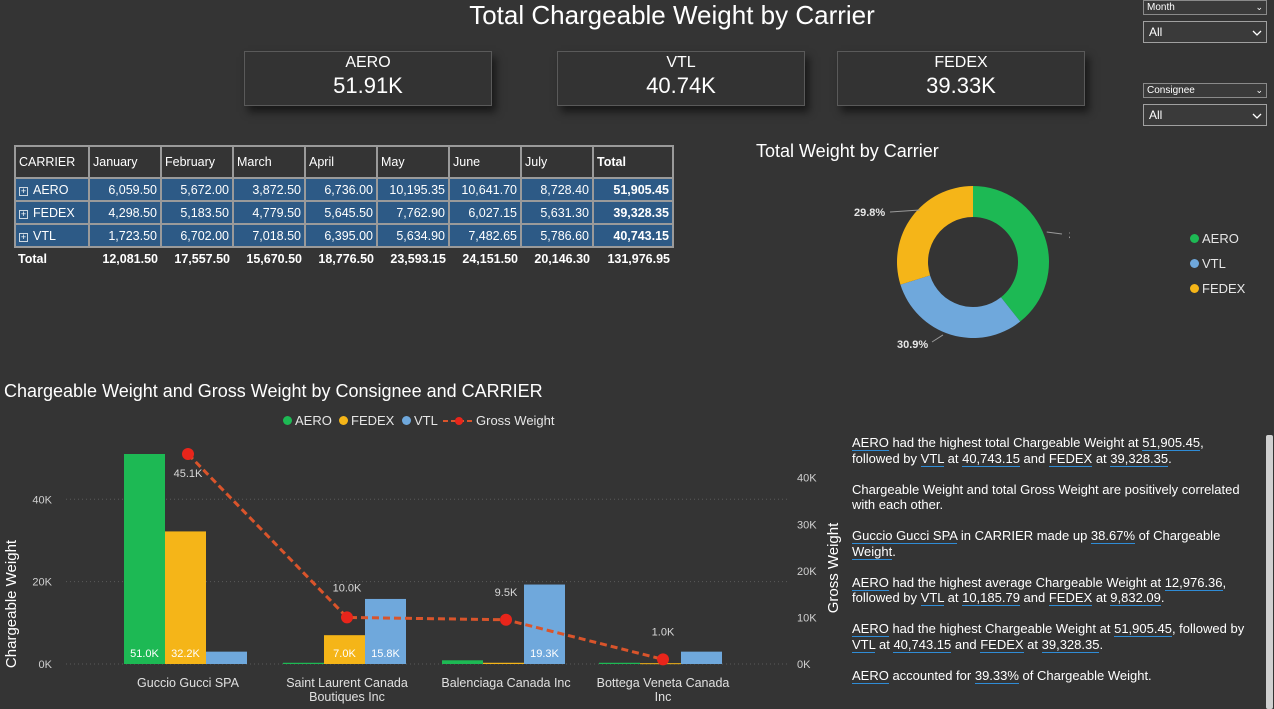 The image size is (1274, 709). What do you see at coordinates (633, 162) in the screenshot?
I see `column-header: Total` at bounding box center [633, 162].